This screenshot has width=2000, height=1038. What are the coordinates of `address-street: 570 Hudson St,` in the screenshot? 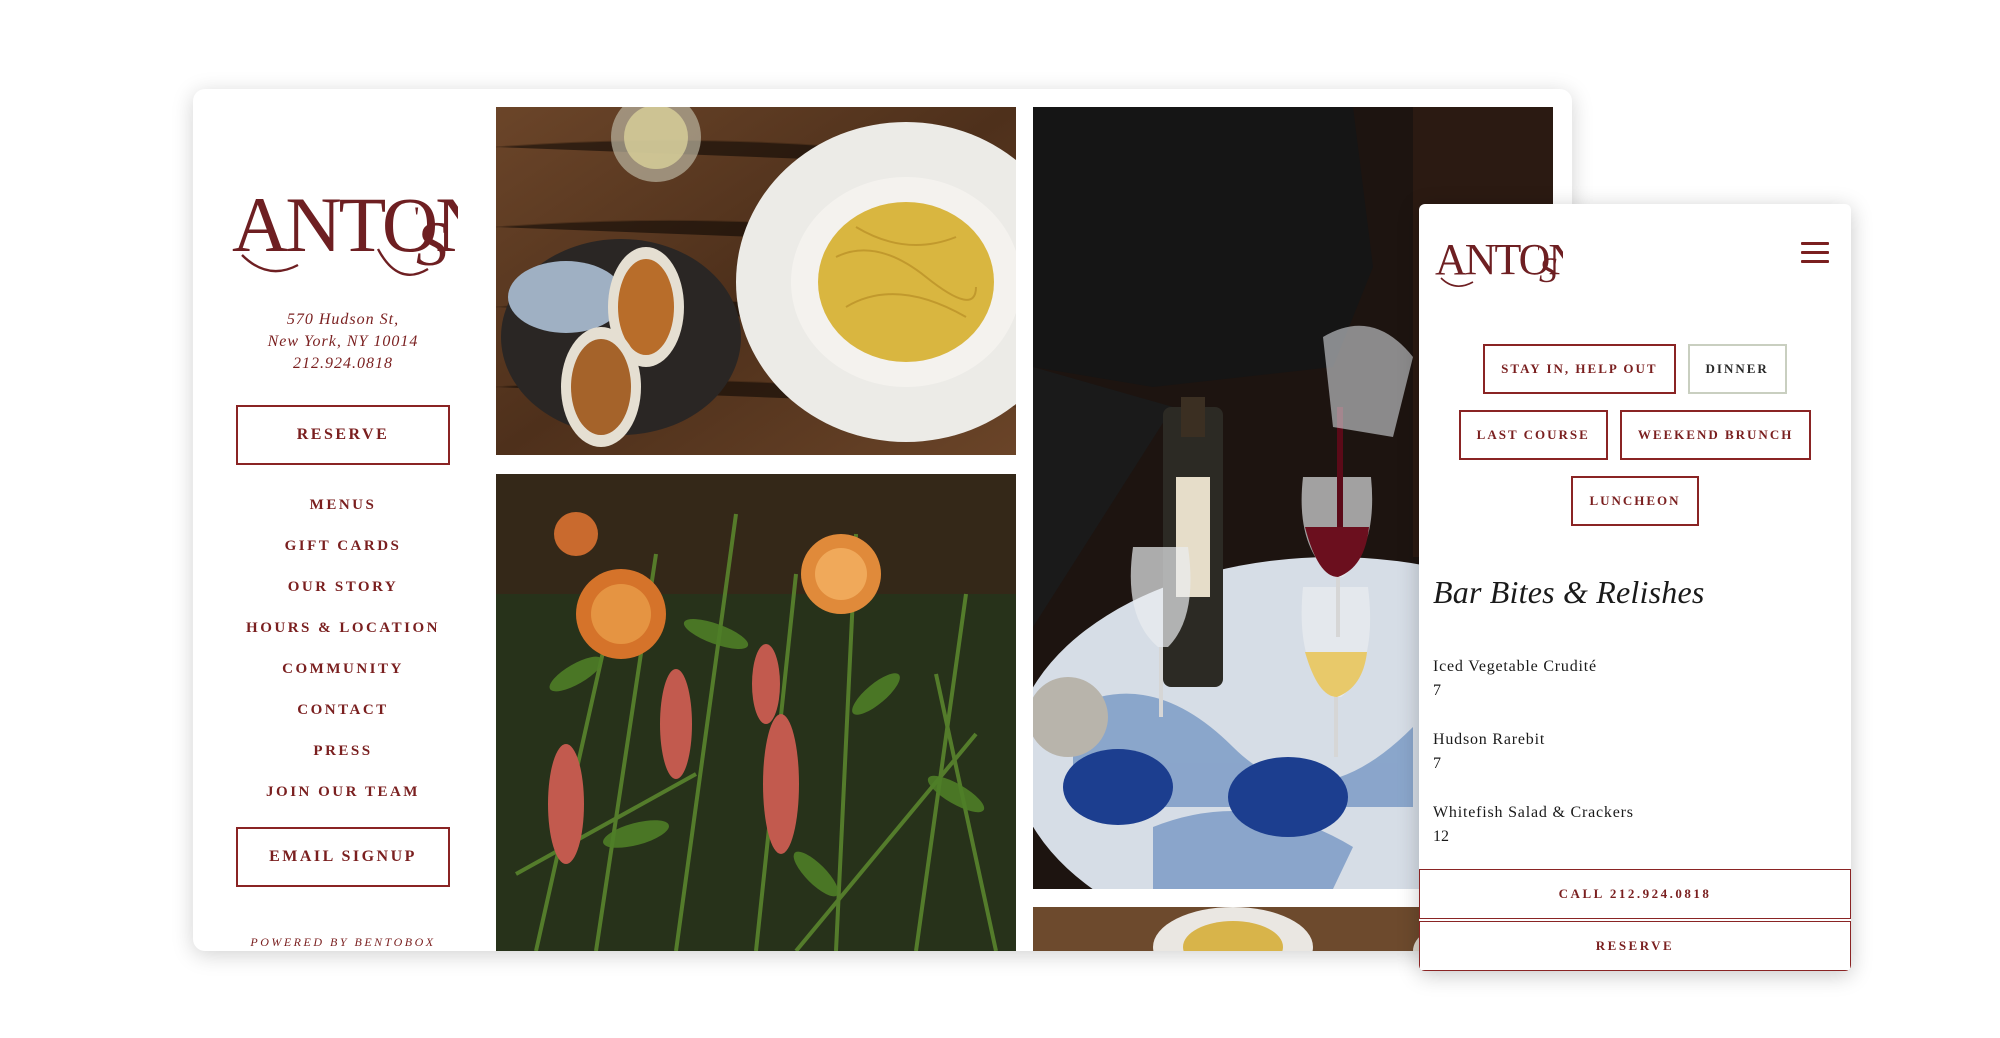 It's located at (343, 319).